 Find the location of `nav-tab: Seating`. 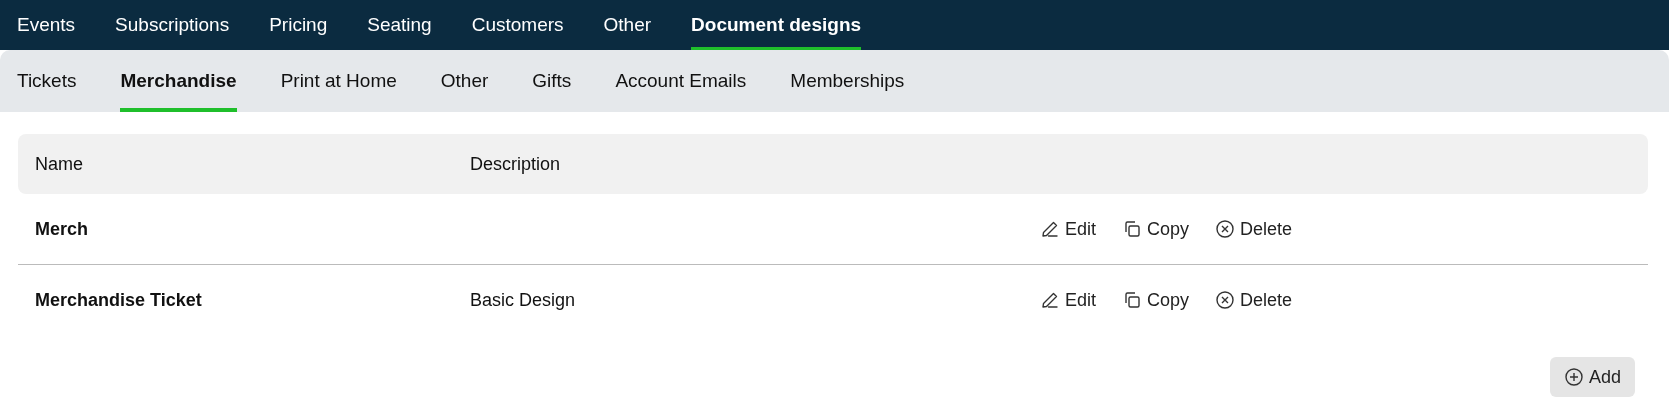

nav-tab: Seating is located at coordinates (399, 25).